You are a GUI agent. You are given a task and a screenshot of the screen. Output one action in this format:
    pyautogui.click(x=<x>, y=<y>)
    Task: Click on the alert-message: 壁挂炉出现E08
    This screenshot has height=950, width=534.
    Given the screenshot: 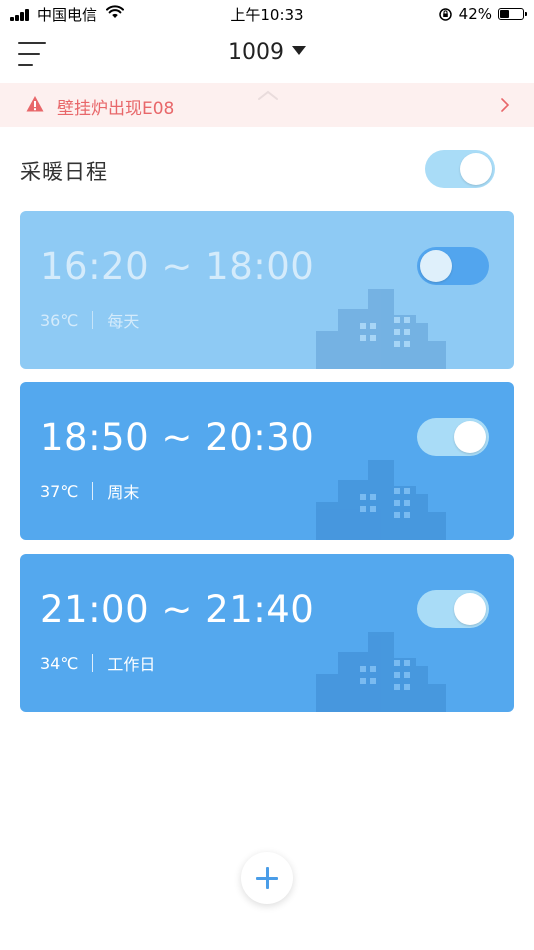 What is the action you would take?
    pyautogui.click(x=116, y=109)
    